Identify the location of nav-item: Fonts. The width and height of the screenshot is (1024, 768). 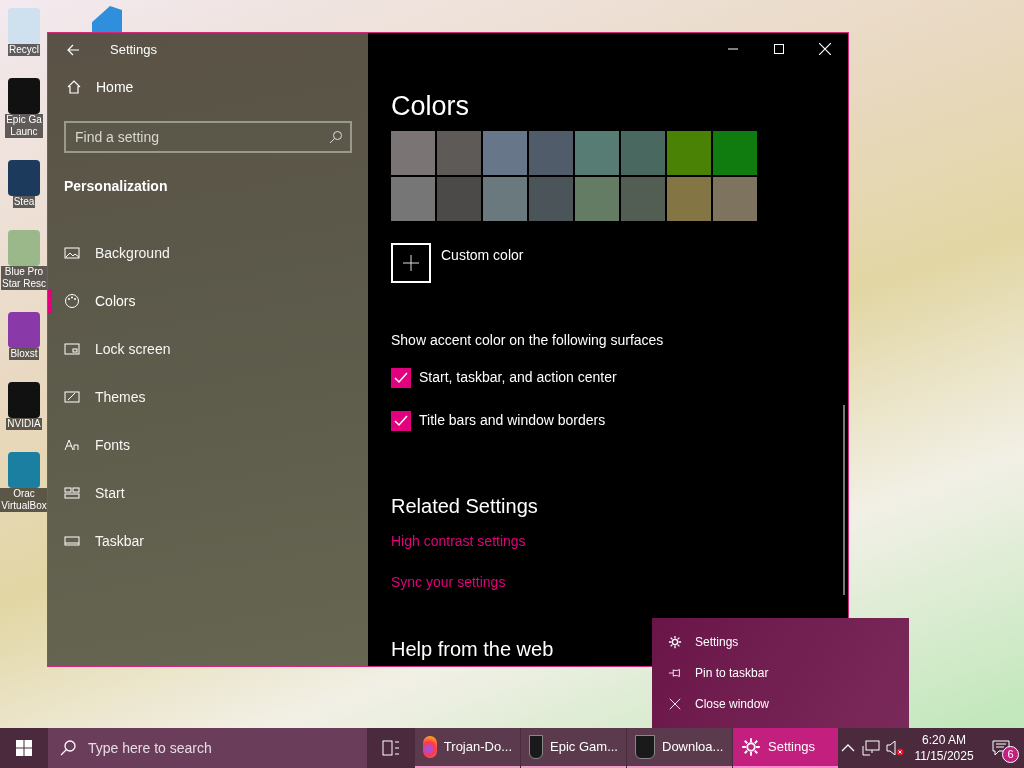
(112, 445).